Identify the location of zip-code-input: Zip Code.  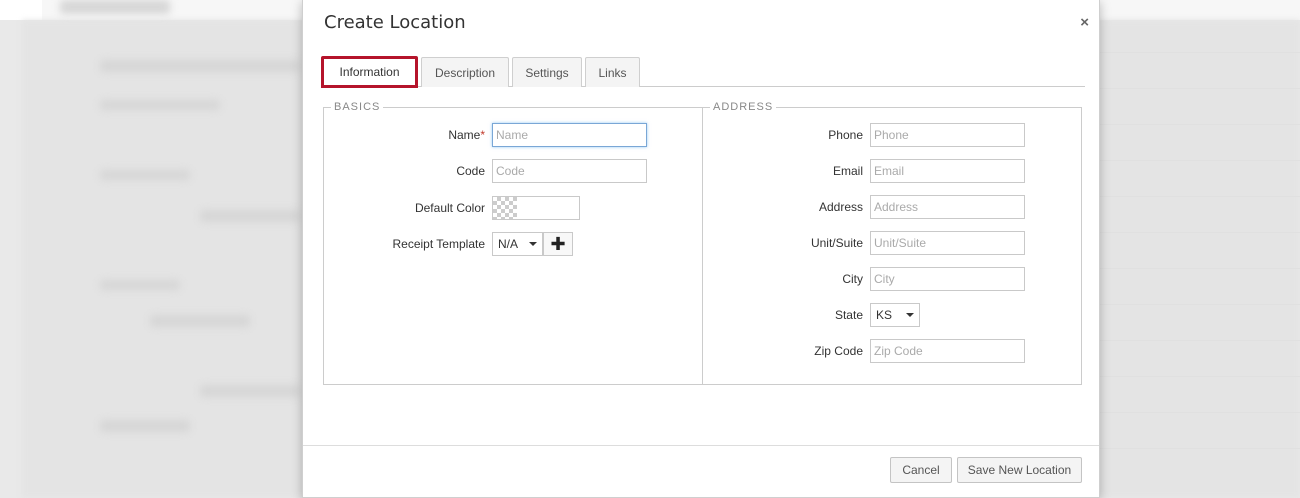
(947, 351).